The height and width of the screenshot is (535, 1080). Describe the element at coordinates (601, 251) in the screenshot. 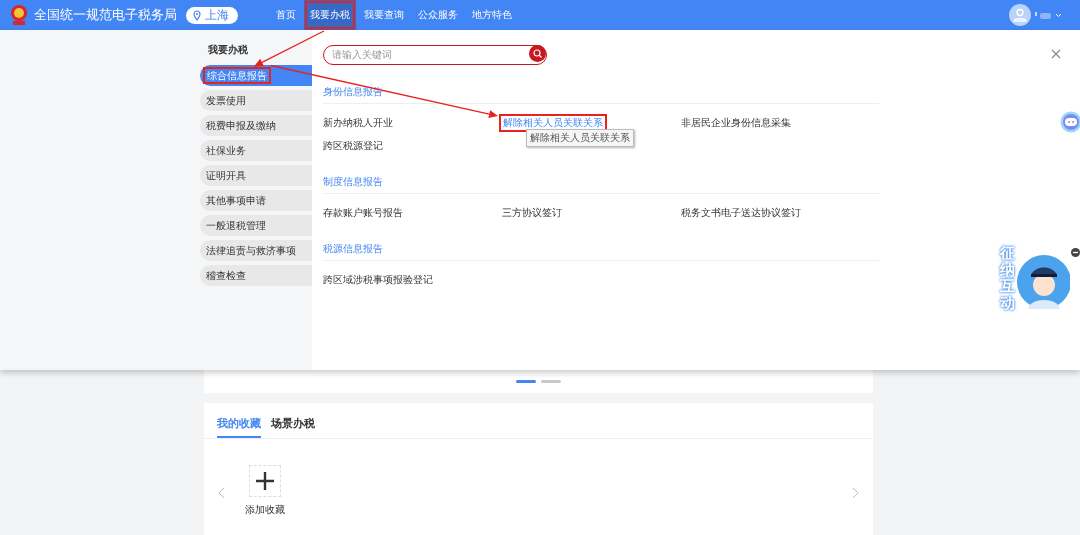

I see `section-heading: 税源信息报告` at that location.